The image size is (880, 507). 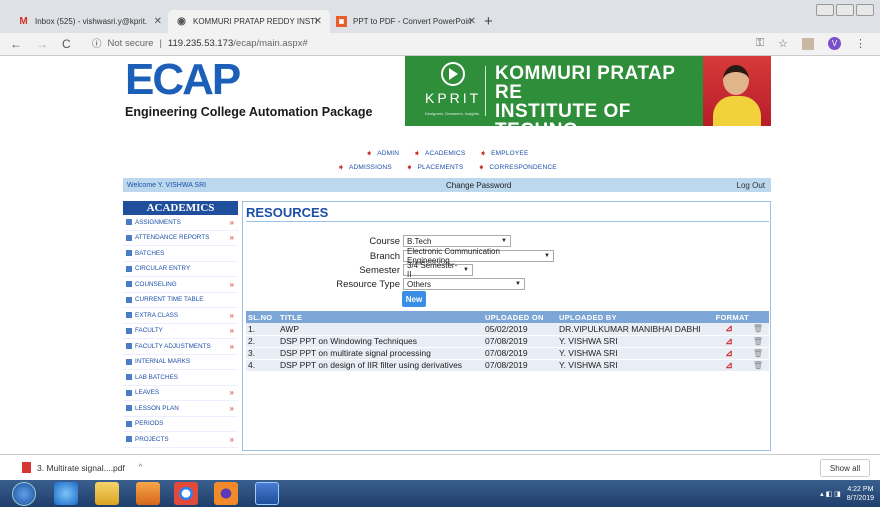 I want to click on sidebar-item: LESSON PLAN », so click(x=180, y=409).